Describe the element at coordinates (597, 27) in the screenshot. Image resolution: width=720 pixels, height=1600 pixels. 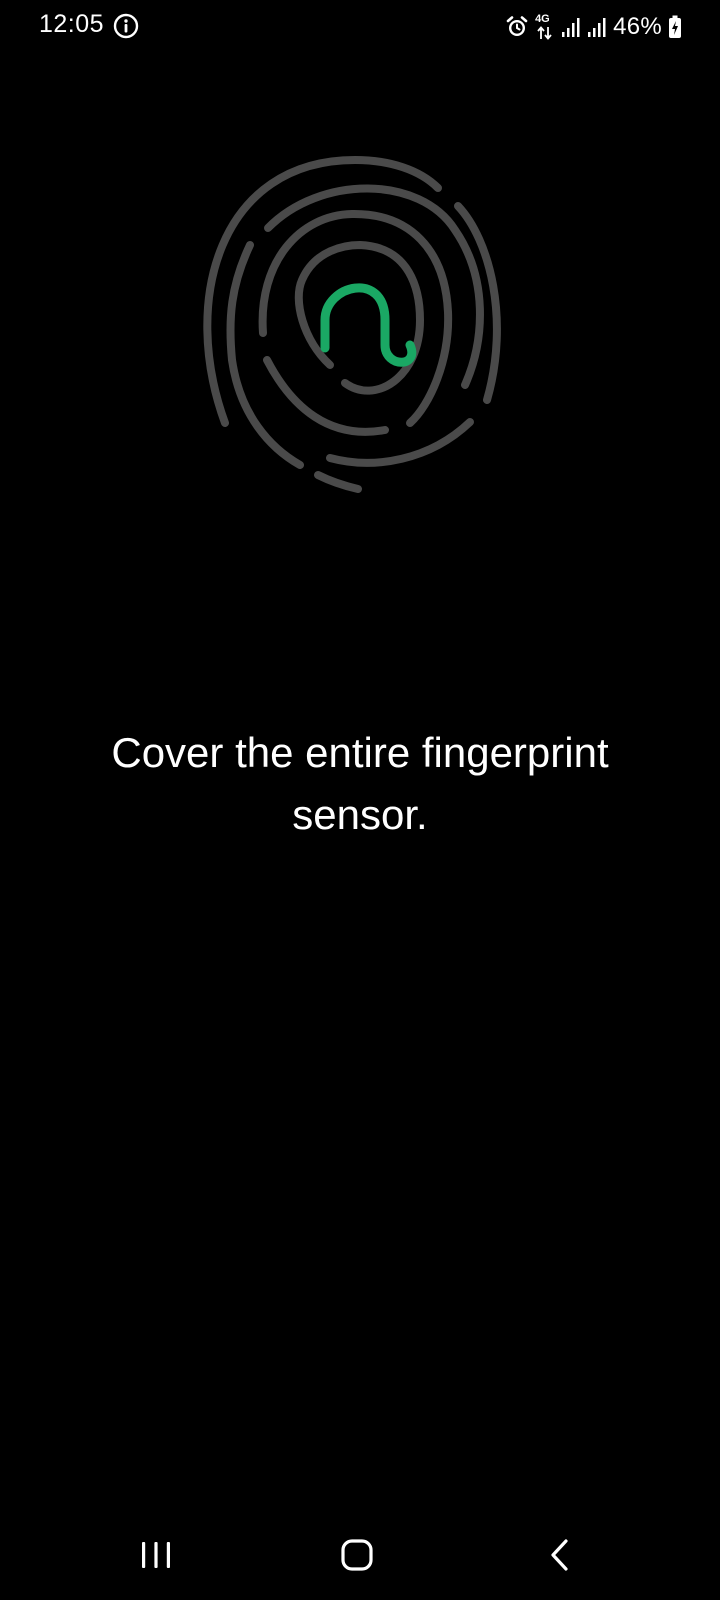
I see `signal-2-icon` at that location.